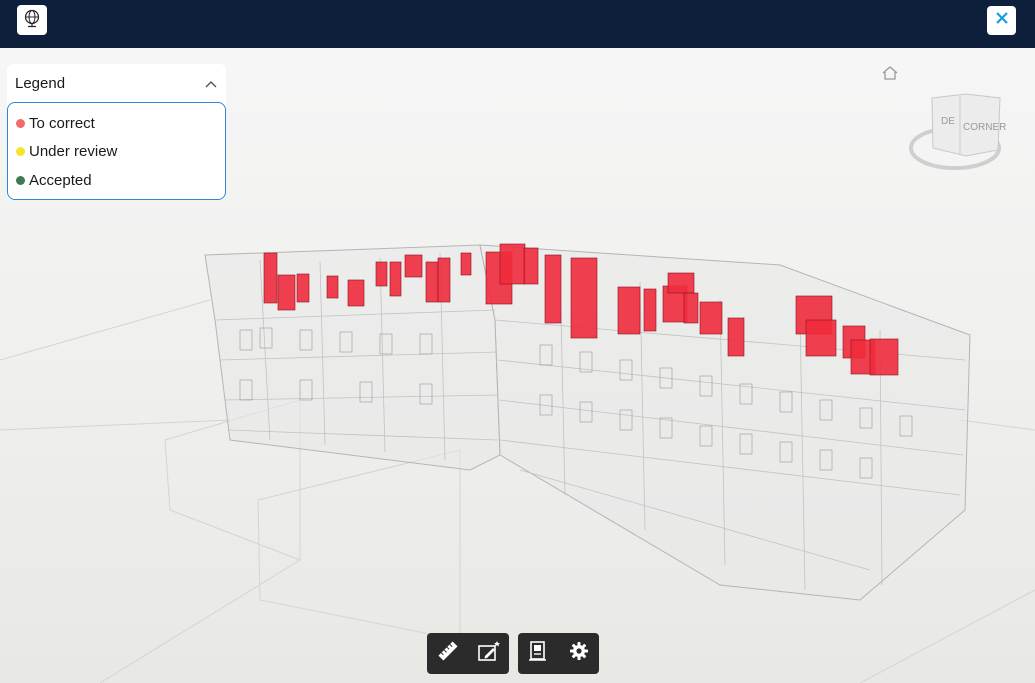 This screenshot has width=1035, height=683. I want to click on top-bar, so click(517, 24).